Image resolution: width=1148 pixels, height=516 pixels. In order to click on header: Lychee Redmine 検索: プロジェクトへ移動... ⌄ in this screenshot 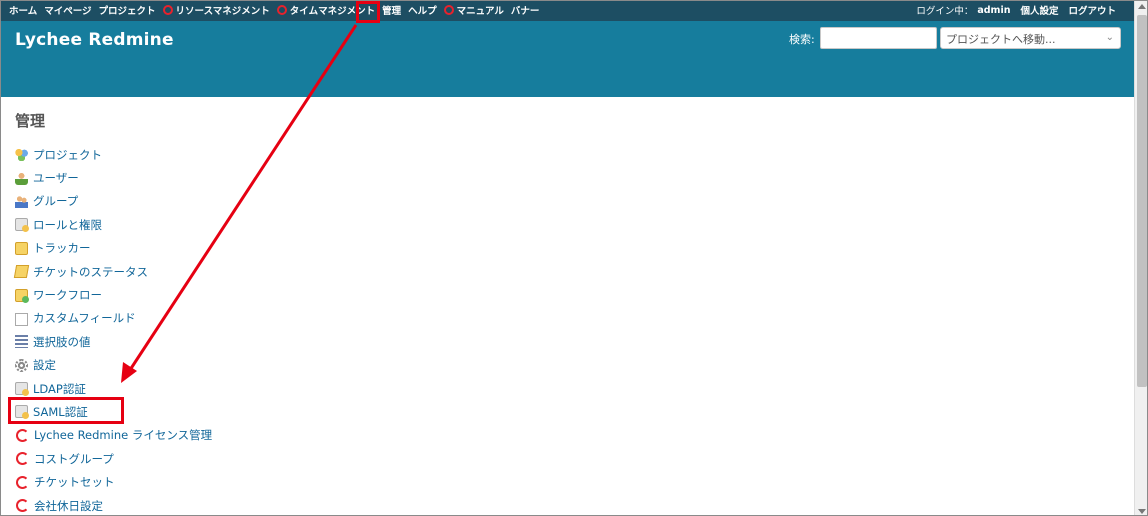, I will do `click(567, 59)`.